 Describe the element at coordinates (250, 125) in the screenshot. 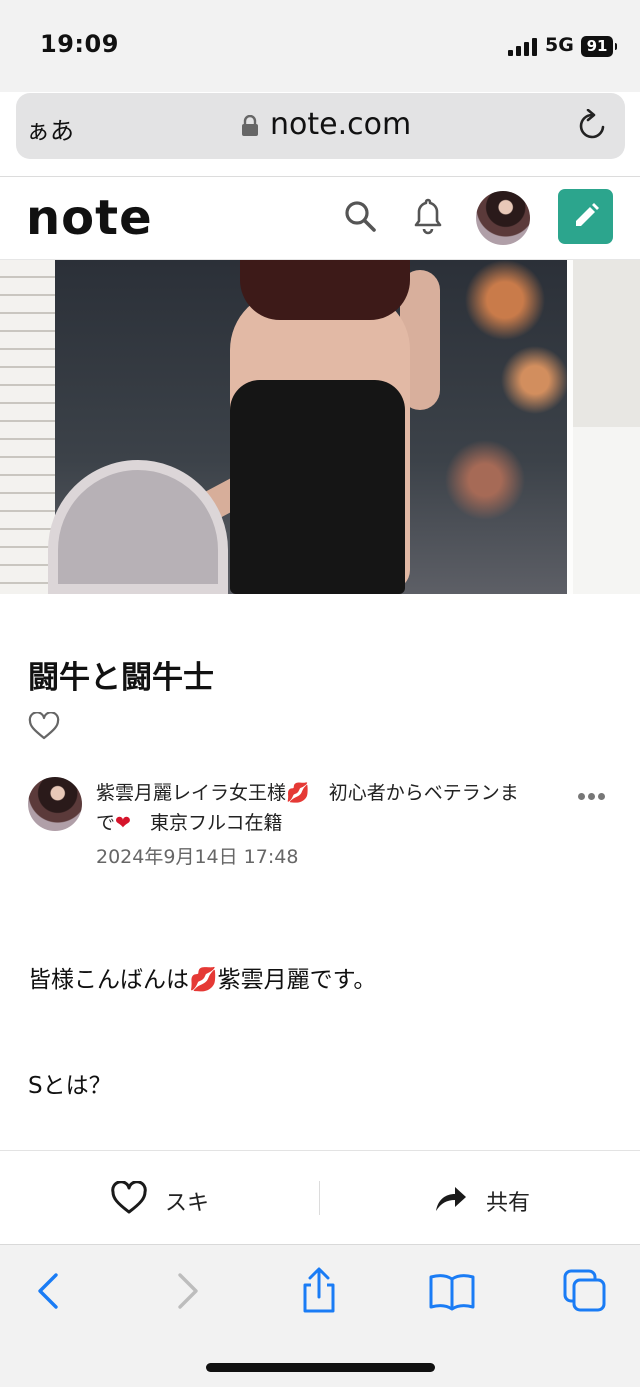

I see `lock-icon` at that location.